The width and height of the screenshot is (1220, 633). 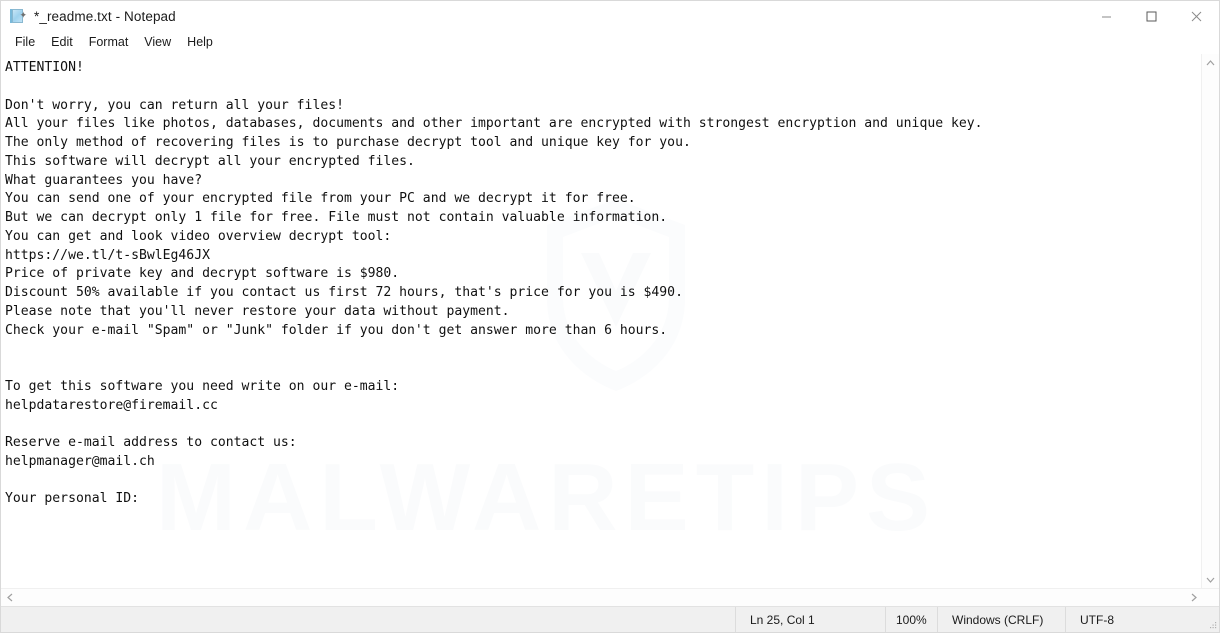 I want to click on maximize-icon, so click(x=1151, y=16).